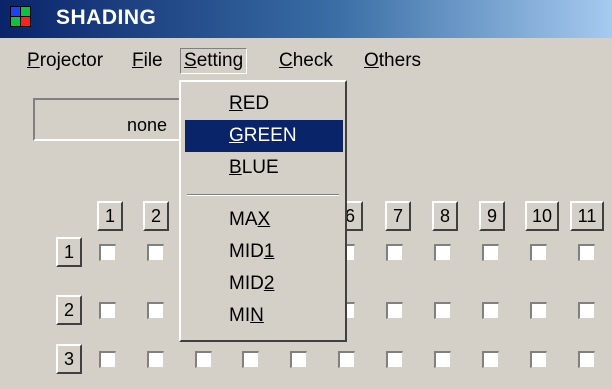  Describe the element at coordinates (203, 359) in the screenshot. I see `checkbox-r3-c3` at that location.